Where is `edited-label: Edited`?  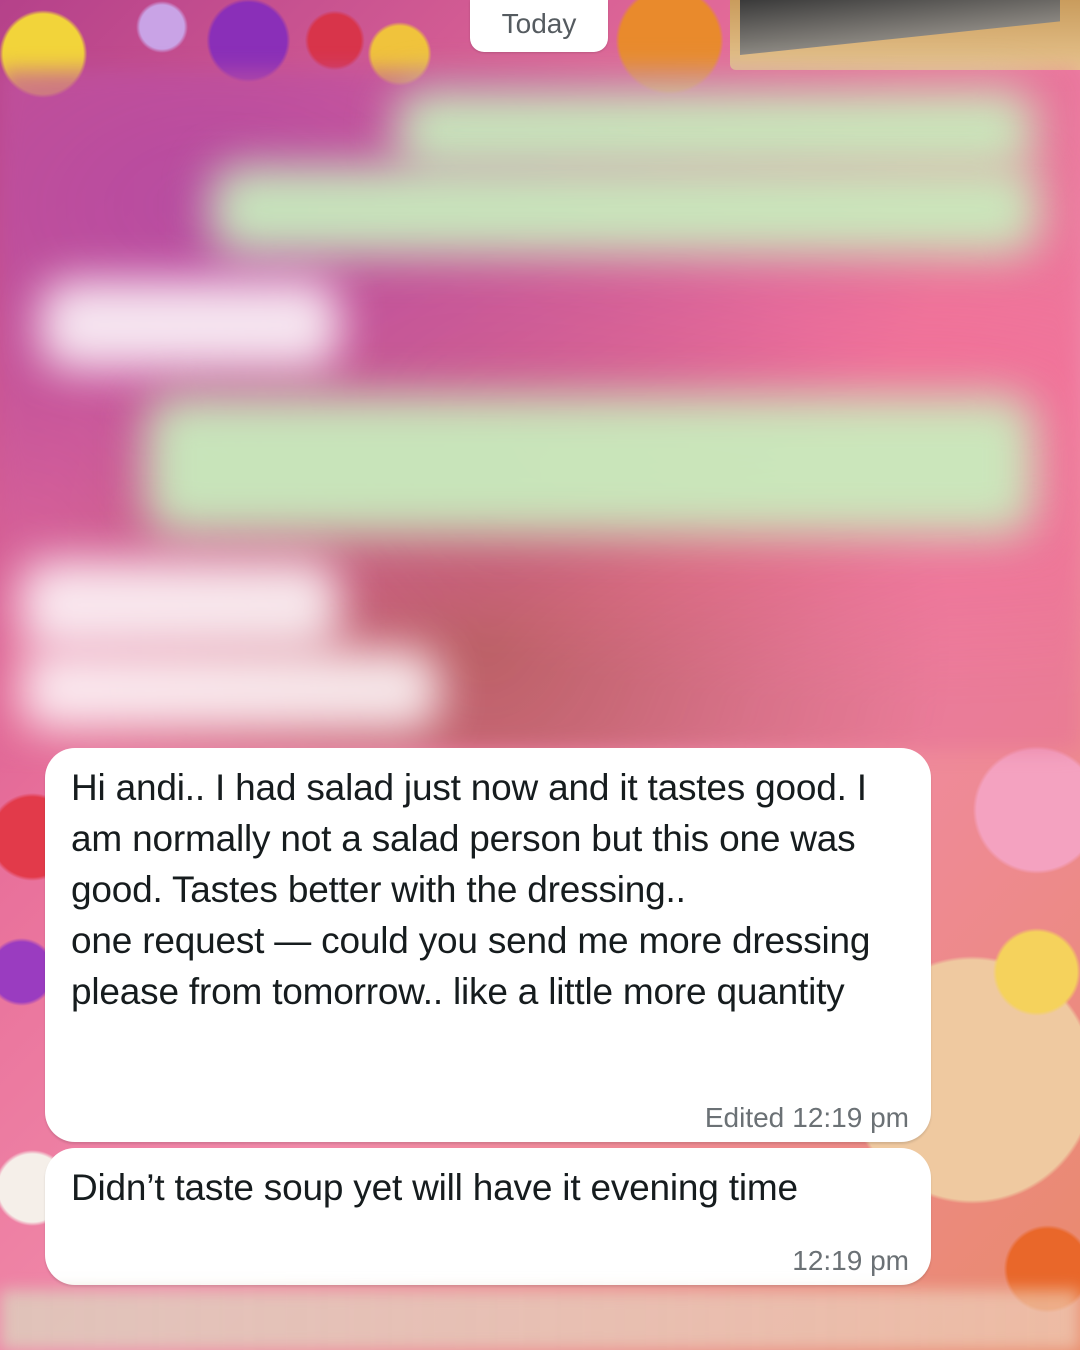 edited-label: Edited is located at coordinates (744, 1117).